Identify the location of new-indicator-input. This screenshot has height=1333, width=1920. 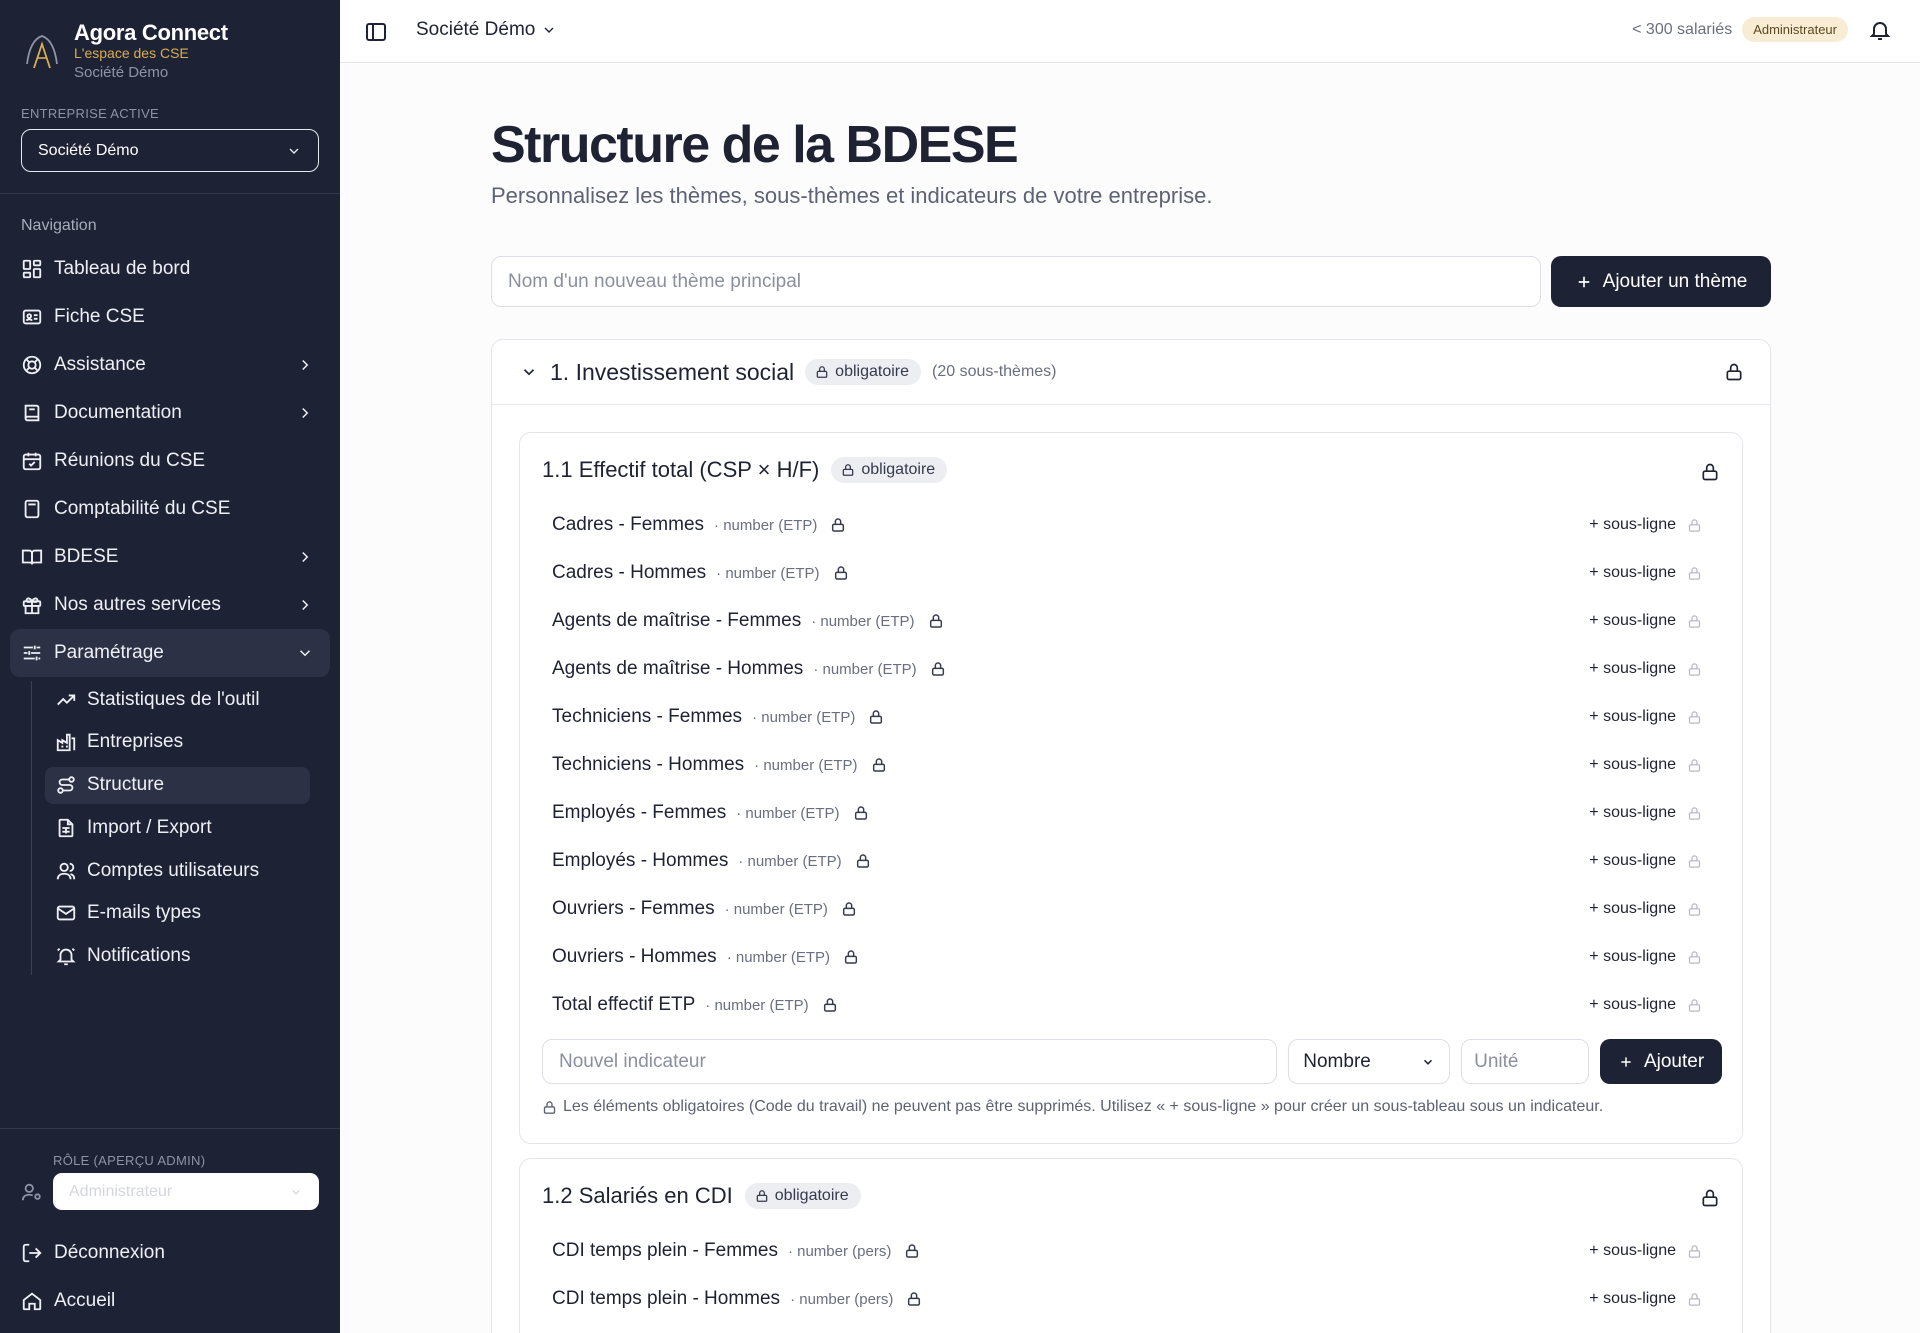
(910, 1061).